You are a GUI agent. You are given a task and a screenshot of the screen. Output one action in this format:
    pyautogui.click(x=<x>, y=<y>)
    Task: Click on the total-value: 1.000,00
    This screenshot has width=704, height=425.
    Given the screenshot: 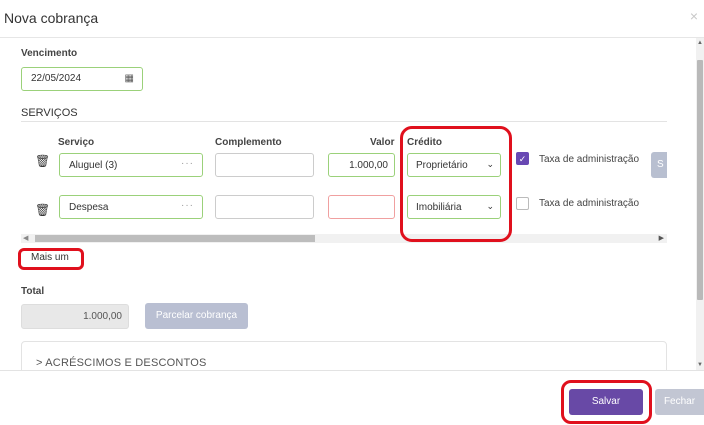 What is the action you would take?
    pyautogui.click(x=75, y=316)
    